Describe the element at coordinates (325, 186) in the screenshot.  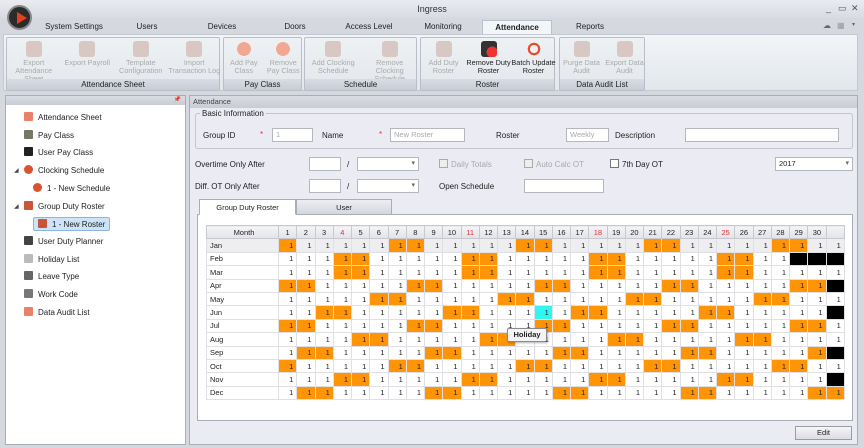
I see `diff-ot-hours-input` at that location.